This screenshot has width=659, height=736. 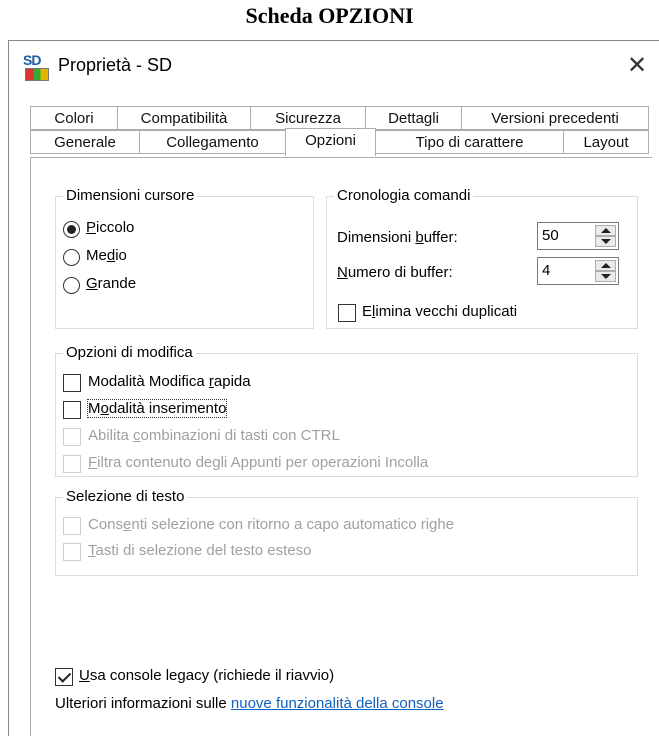 I want to click on quick-edit-checkbox, so click(x=72, y=383).